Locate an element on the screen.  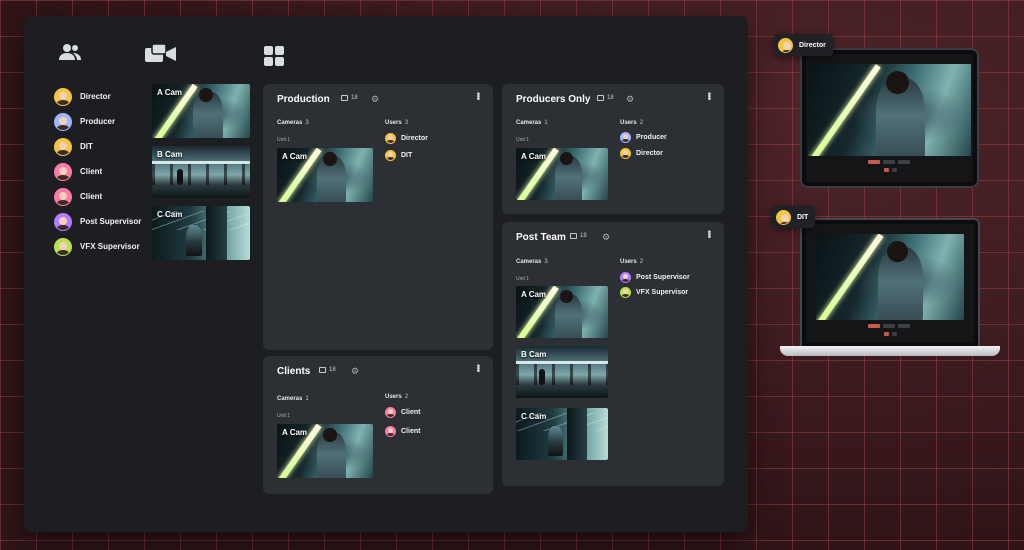
user-item: Director is located at coordinates (110, 96).